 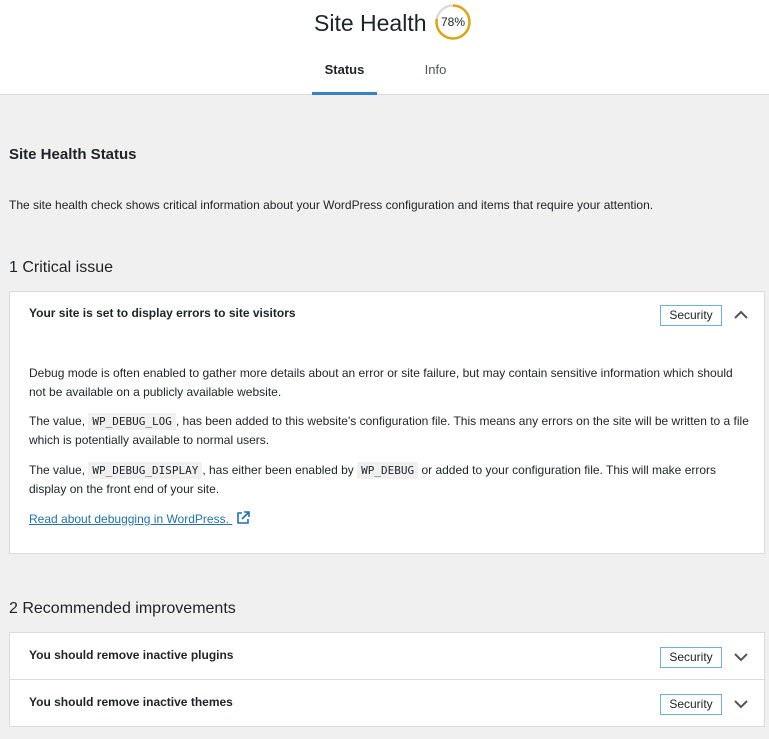 I want to click on tab-info-label: Info, so click(x=435, y=69).